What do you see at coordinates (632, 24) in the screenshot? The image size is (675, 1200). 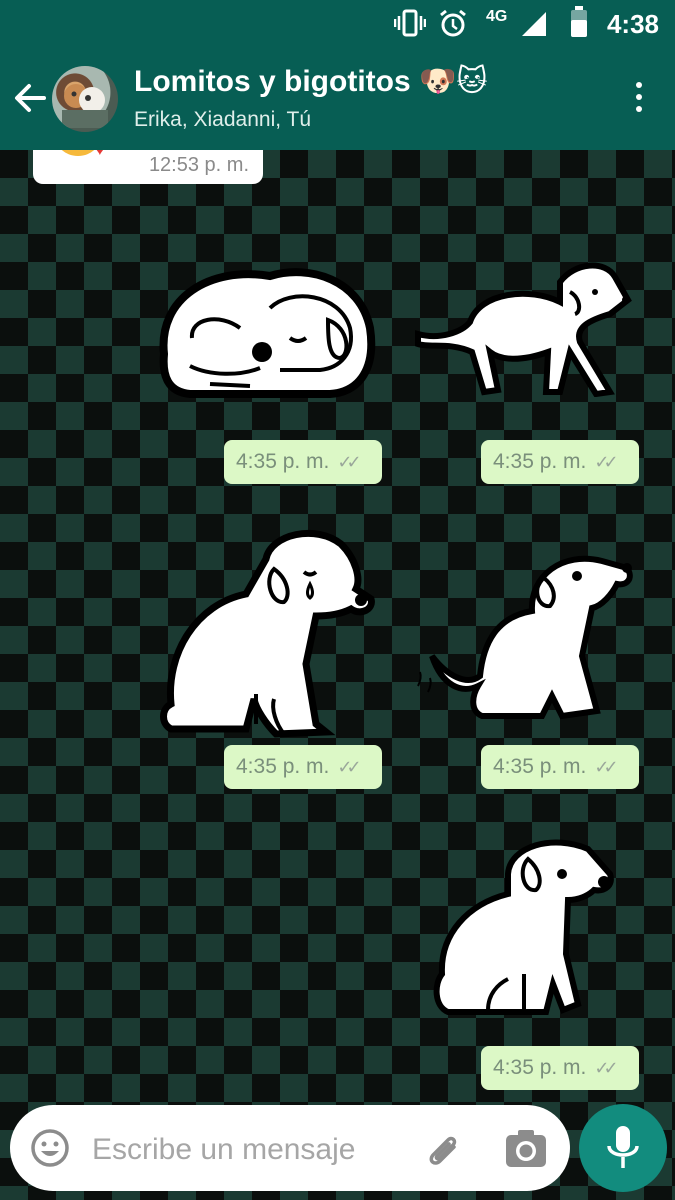 I see `clock: 4:38` at bounding box center [632, 24].